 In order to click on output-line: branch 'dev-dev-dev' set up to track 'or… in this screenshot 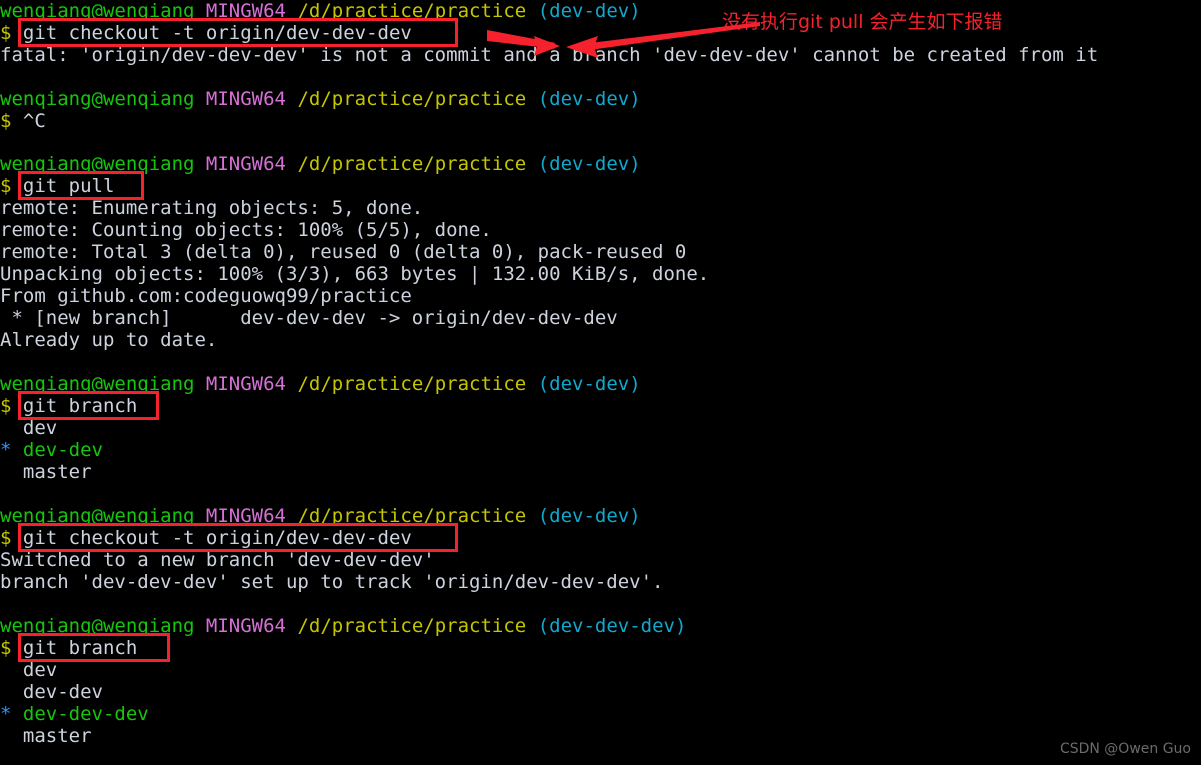, I will do `click(332, 582)`.